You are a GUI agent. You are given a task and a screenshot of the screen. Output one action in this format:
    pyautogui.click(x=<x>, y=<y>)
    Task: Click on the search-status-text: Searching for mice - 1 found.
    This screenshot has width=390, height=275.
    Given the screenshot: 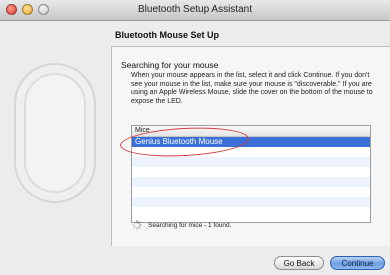 What is the action you would take?
    pyautogui.click(x=190, y=225)
    